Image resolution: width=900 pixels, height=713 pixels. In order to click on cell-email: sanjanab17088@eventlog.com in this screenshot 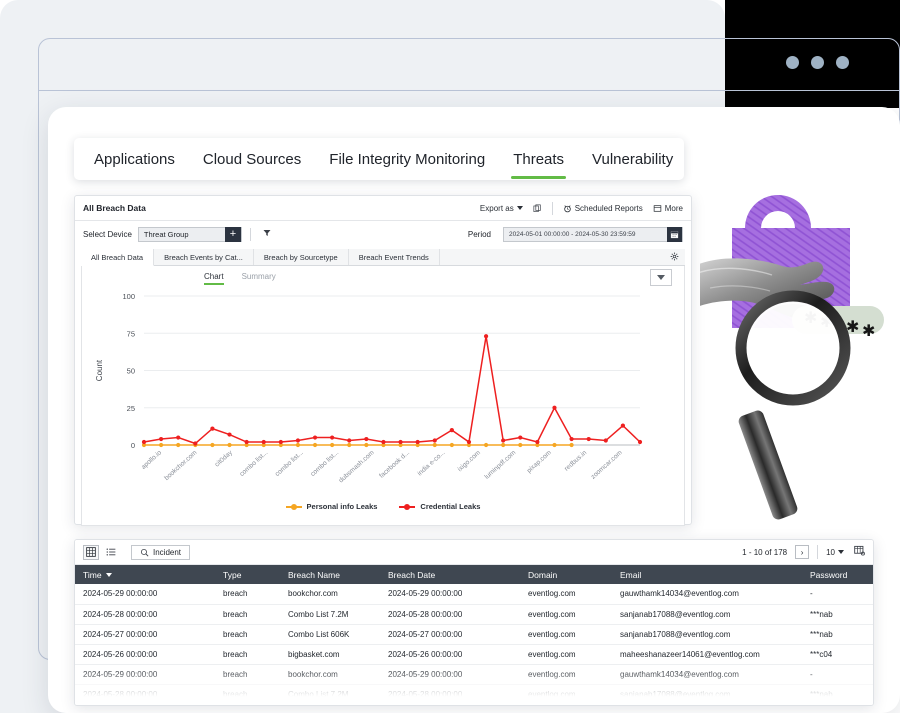, I will do `click(707, 634)`.